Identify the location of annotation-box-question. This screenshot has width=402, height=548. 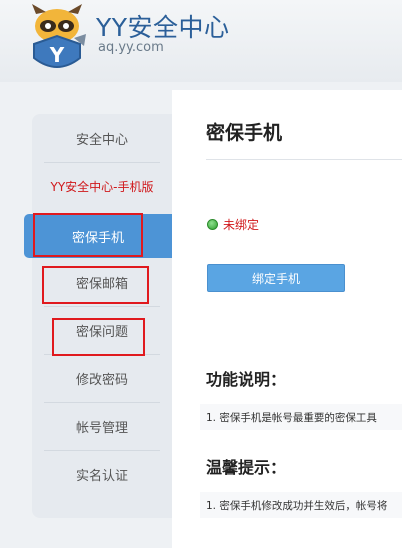
(98, 337).